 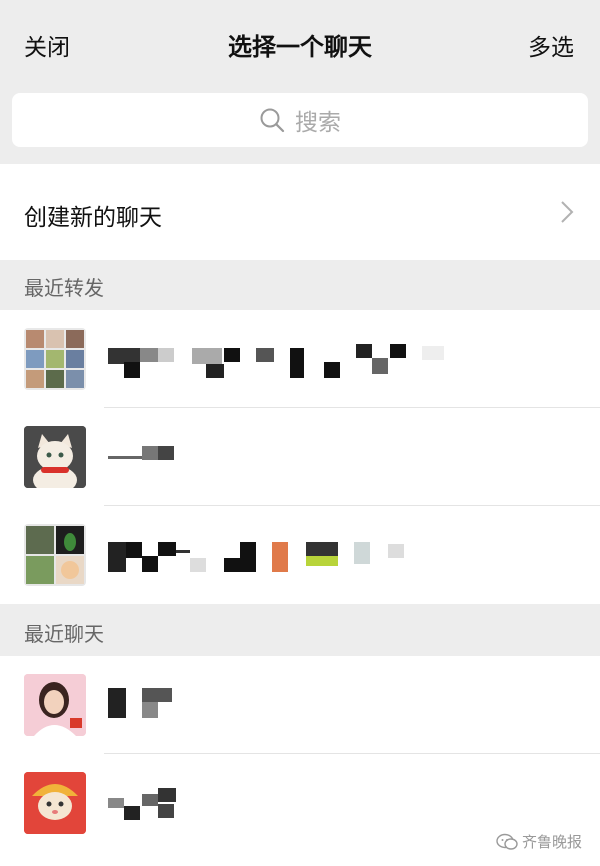 I want to click on section-header-recent-chats: 最近聊天, so click(x=300, y=631).